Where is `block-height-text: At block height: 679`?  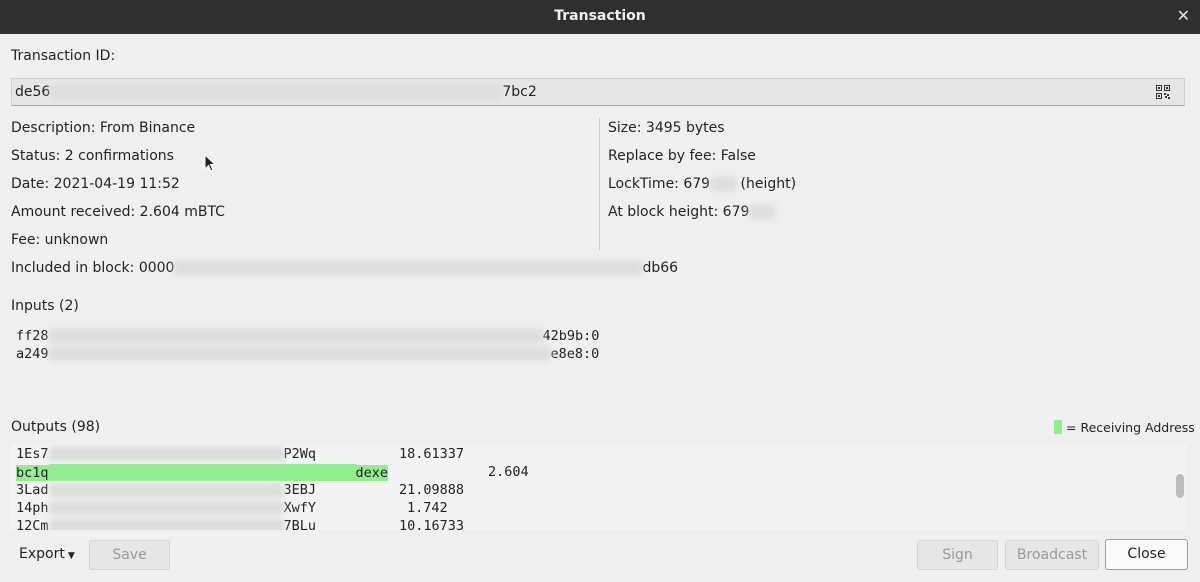
block-height-text: At block height: 679 is located at coordinates (692, 212).